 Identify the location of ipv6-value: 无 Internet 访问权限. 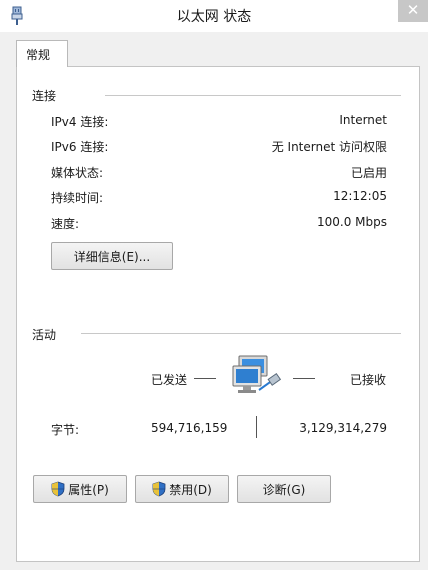
(329, 147).